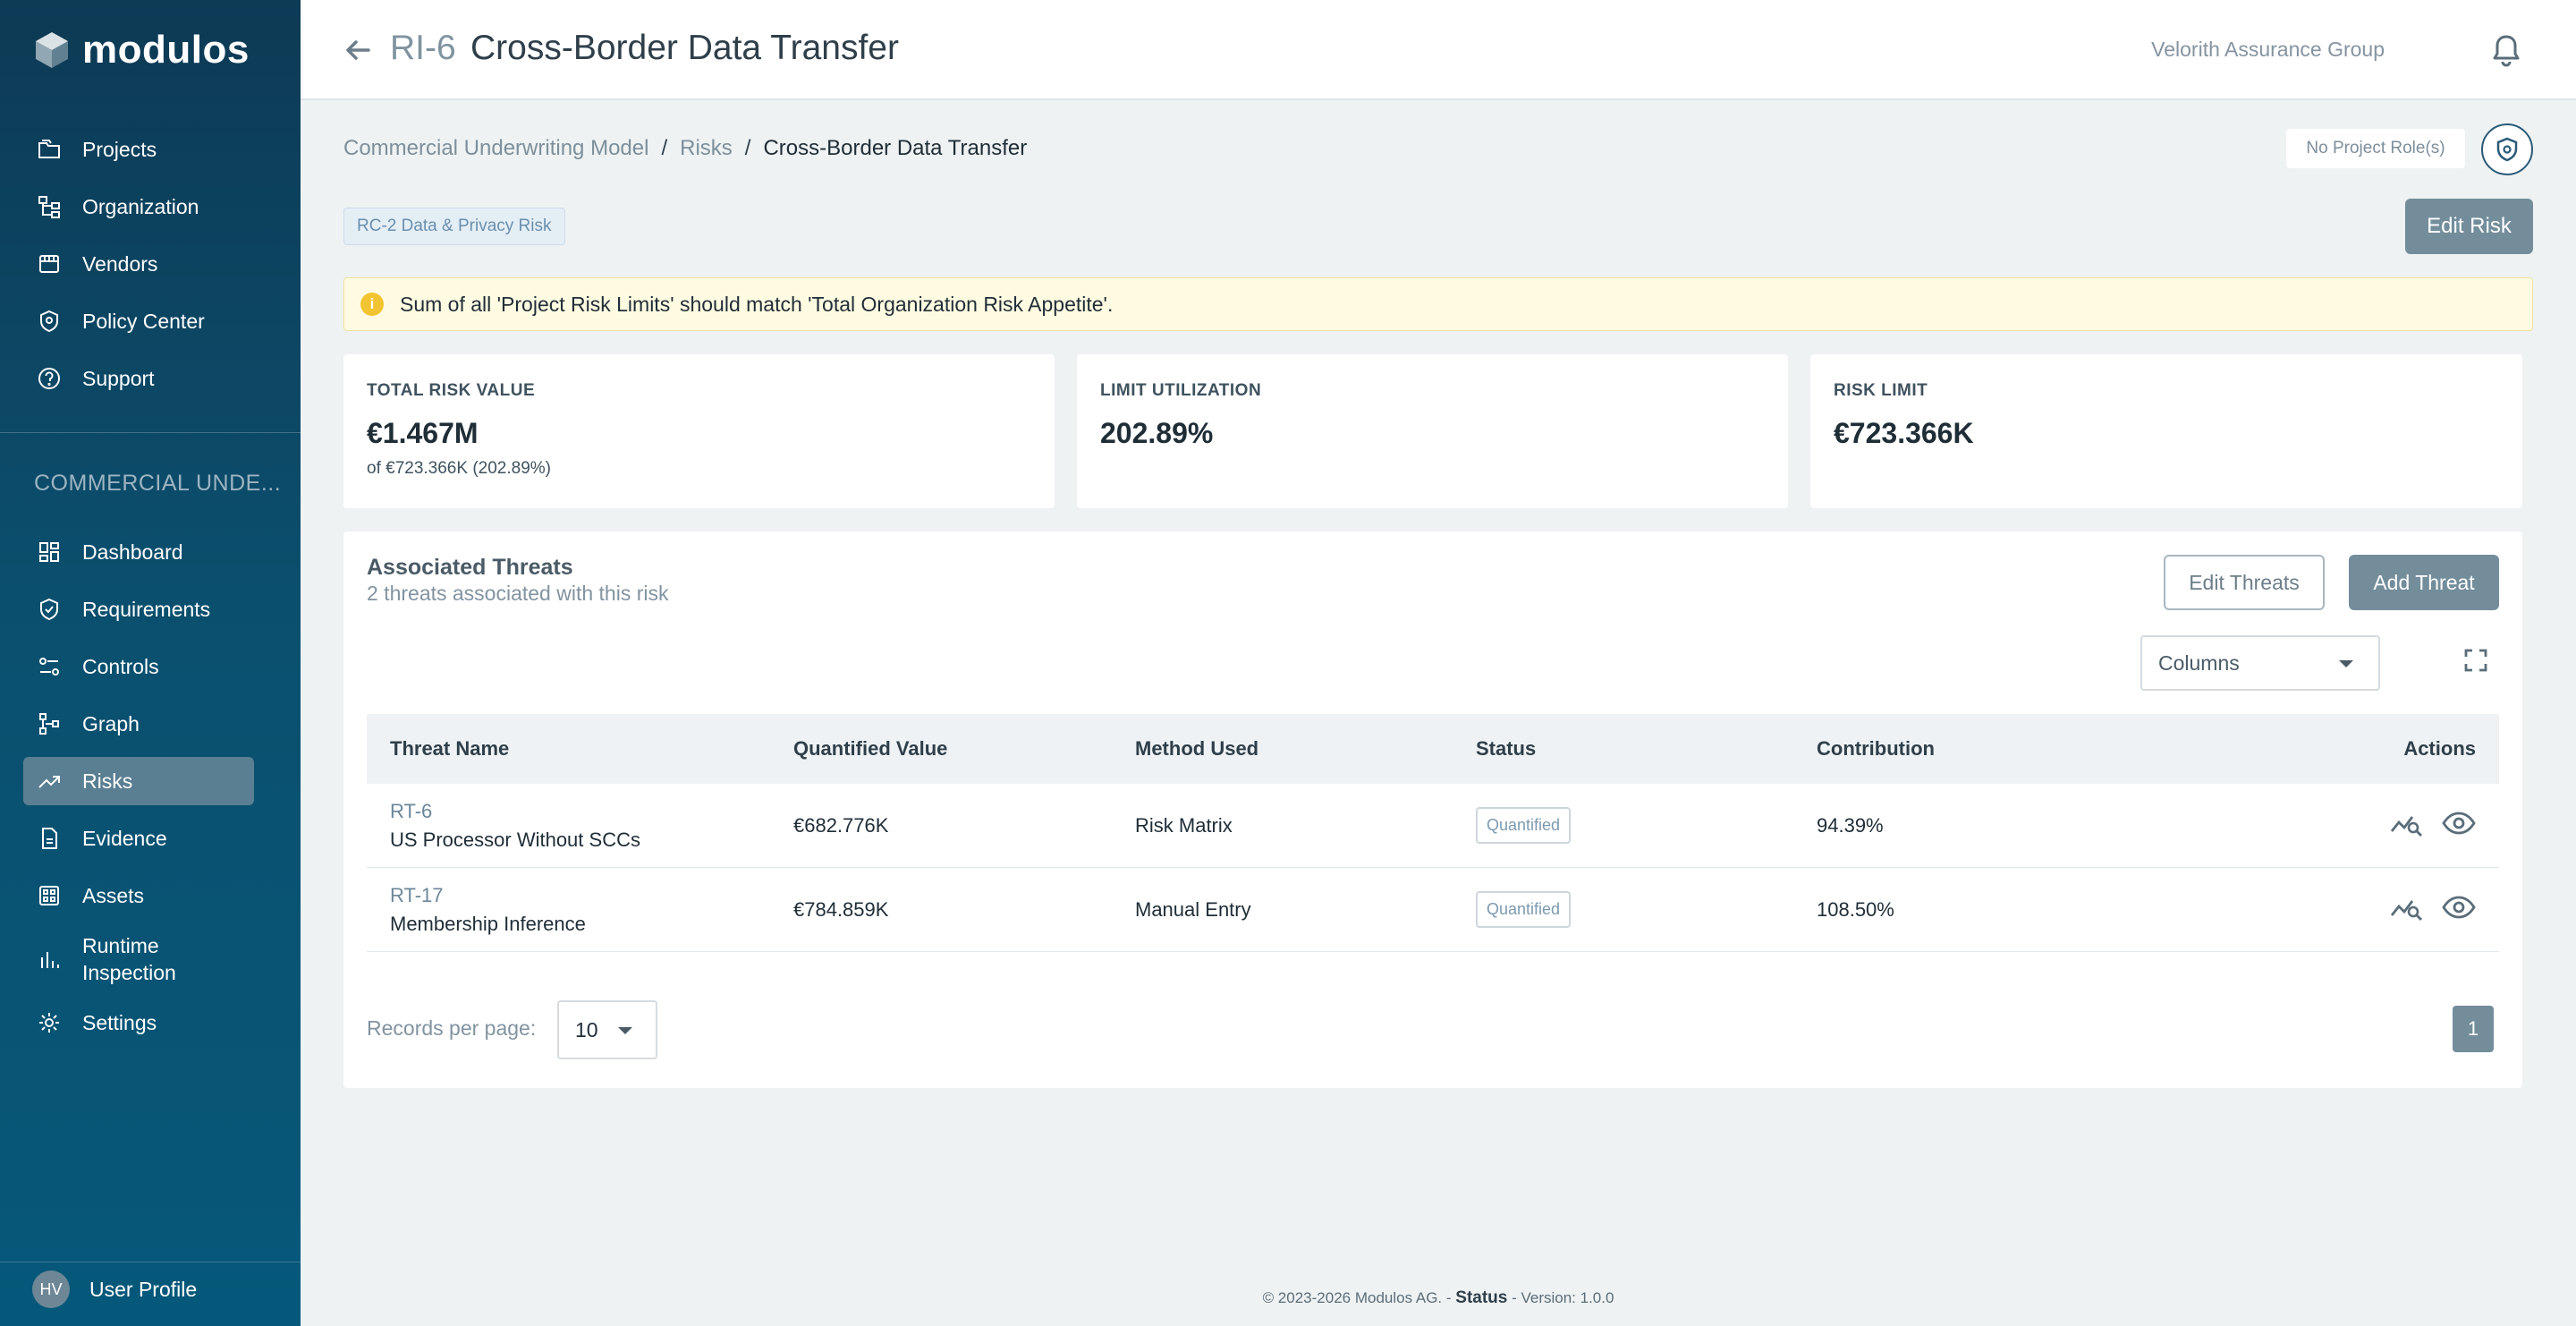  Describe the element at coordinates (1855, 909) in the screenshot. I see `contribution: 108.50%` at that location.